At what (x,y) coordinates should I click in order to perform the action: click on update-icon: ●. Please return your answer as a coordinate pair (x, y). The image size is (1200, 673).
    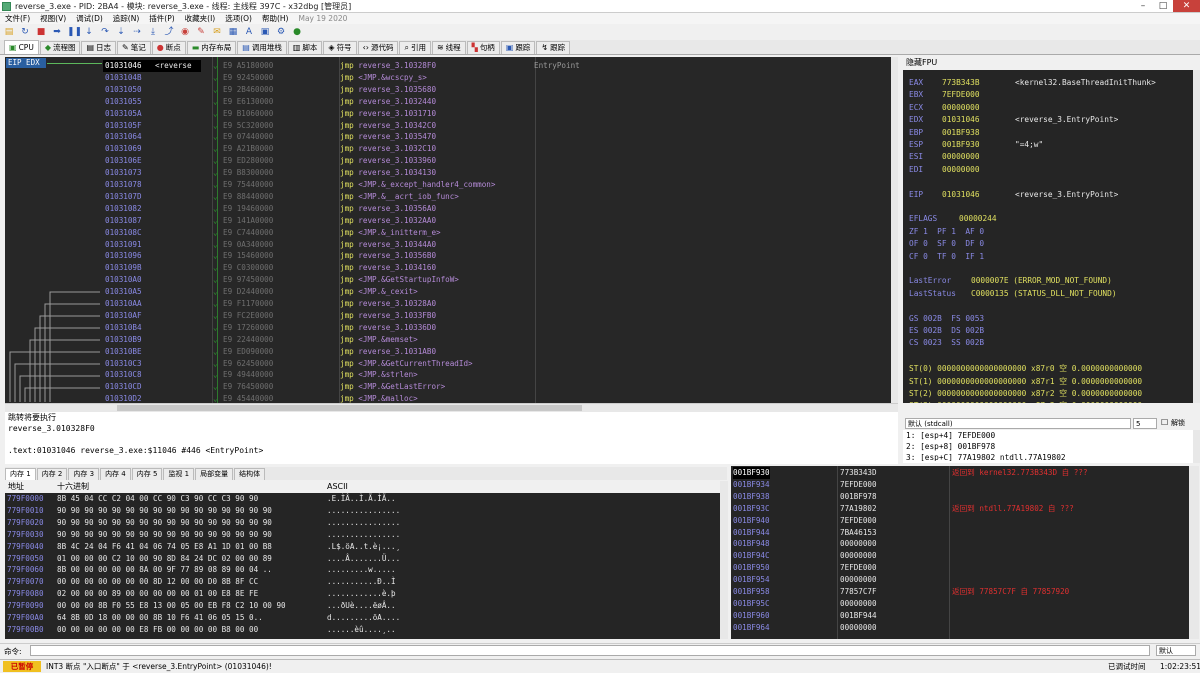
    Looking at the image, I should click on (297, 32).